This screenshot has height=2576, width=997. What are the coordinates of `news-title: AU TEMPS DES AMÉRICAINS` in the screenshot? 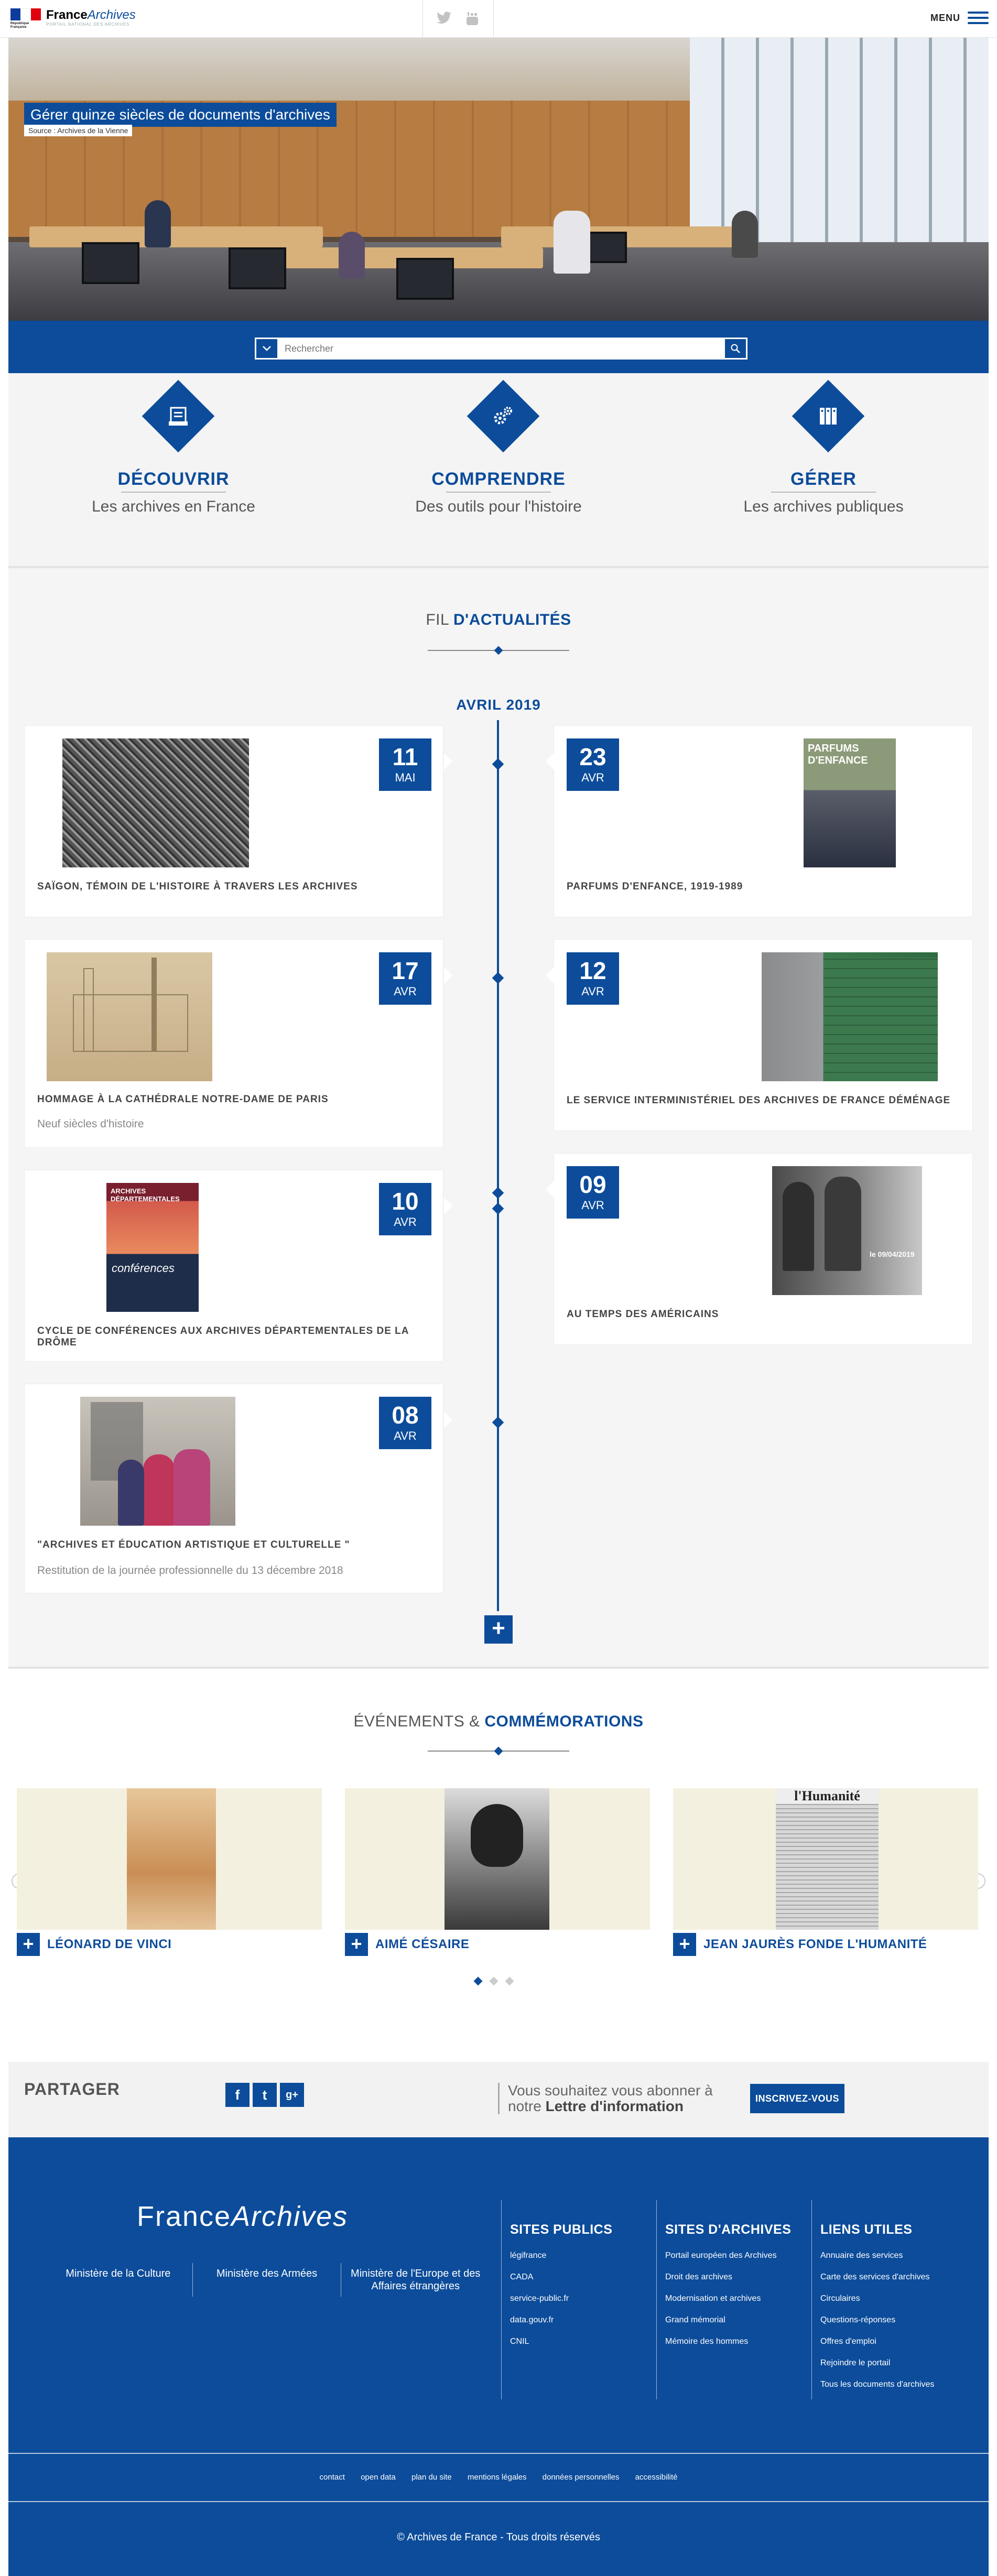 It's located at (643, 1314).